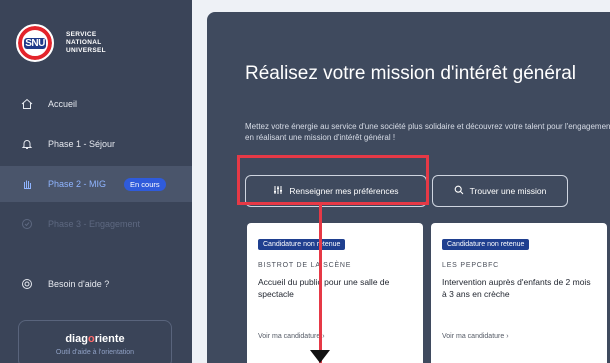 Image resolution: width=610 pixels, height=363 pixels. What do you see at coordinates (82, 144) in the screenshot?
I see `sidebar-item-label: Phase 1 - Séjour` at bounding box center [82, 144].